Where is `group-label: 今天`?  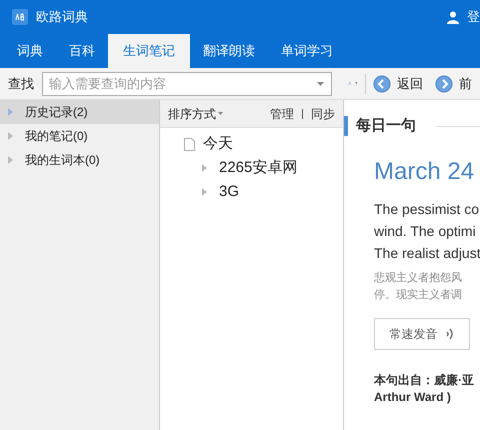 group-label: 今天 is located at coordinates (218, 144).